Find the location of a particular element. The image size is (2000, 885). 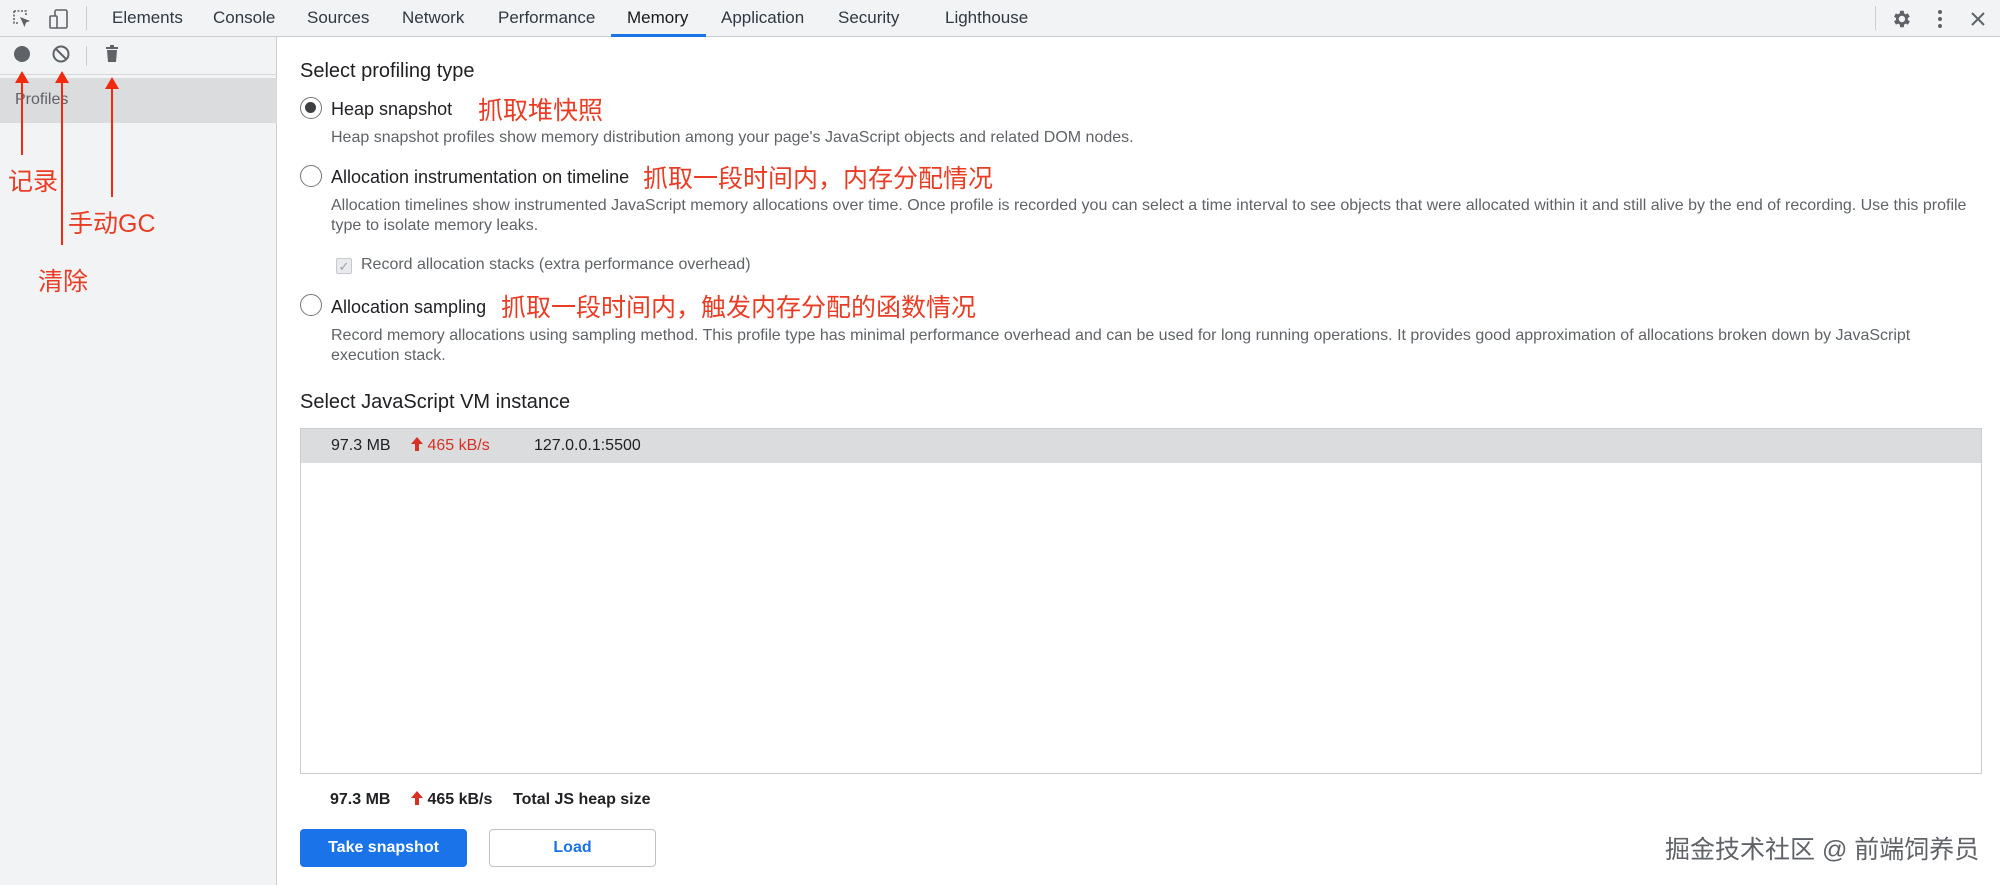

allocation-timeline-label: Allocation instrumentation on timeline is located at coordinates (480, 177).